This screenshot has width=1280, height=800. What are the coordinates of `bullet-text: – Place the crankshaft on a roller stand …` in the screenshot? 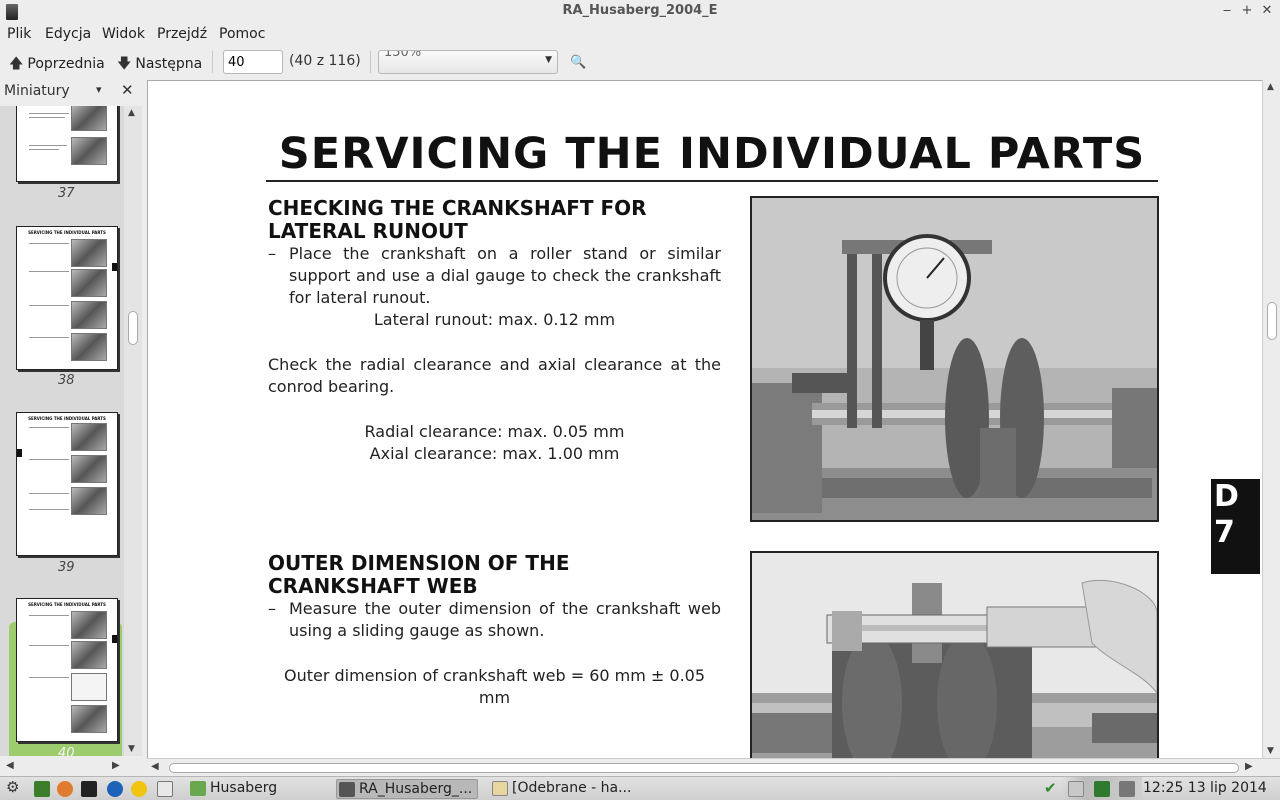 It's located at (494, 276).